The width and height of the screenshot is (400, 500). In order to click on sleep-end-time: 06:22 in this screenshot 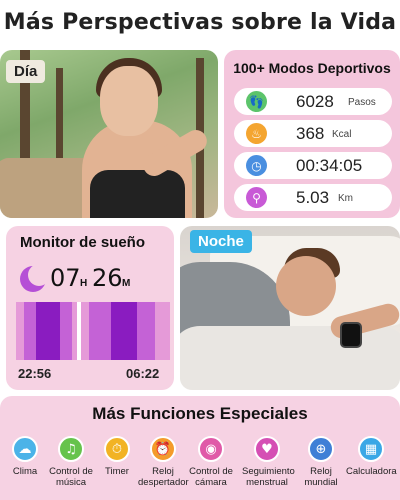, I will do `click(143, 373)`.